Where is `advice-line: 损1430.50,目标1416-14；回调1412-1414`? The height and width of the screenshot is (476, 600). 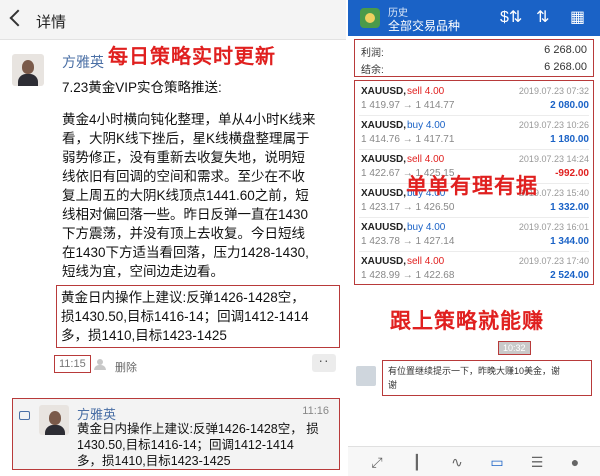 advice-line: 损1430.50,目标1416-14；回调1412-1414 is located at coordinates (185, 316).